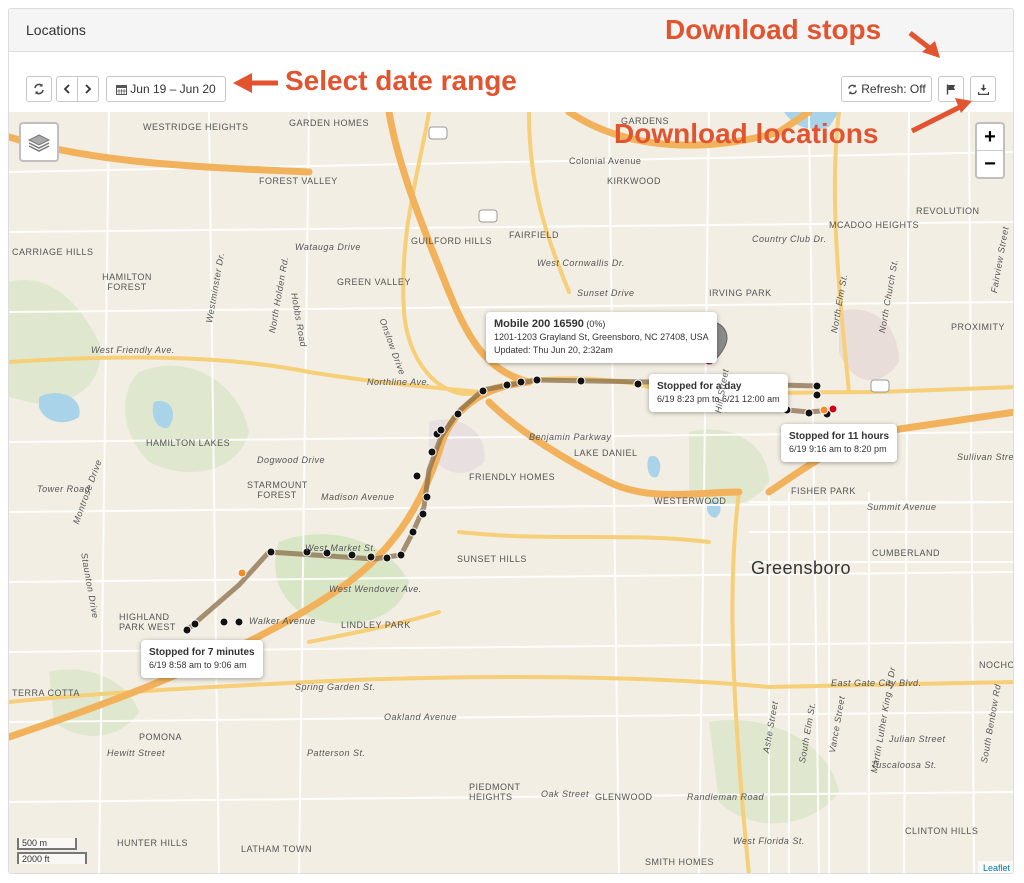  I want to click on map-label: TERRA COTTA, so click(46, 693).